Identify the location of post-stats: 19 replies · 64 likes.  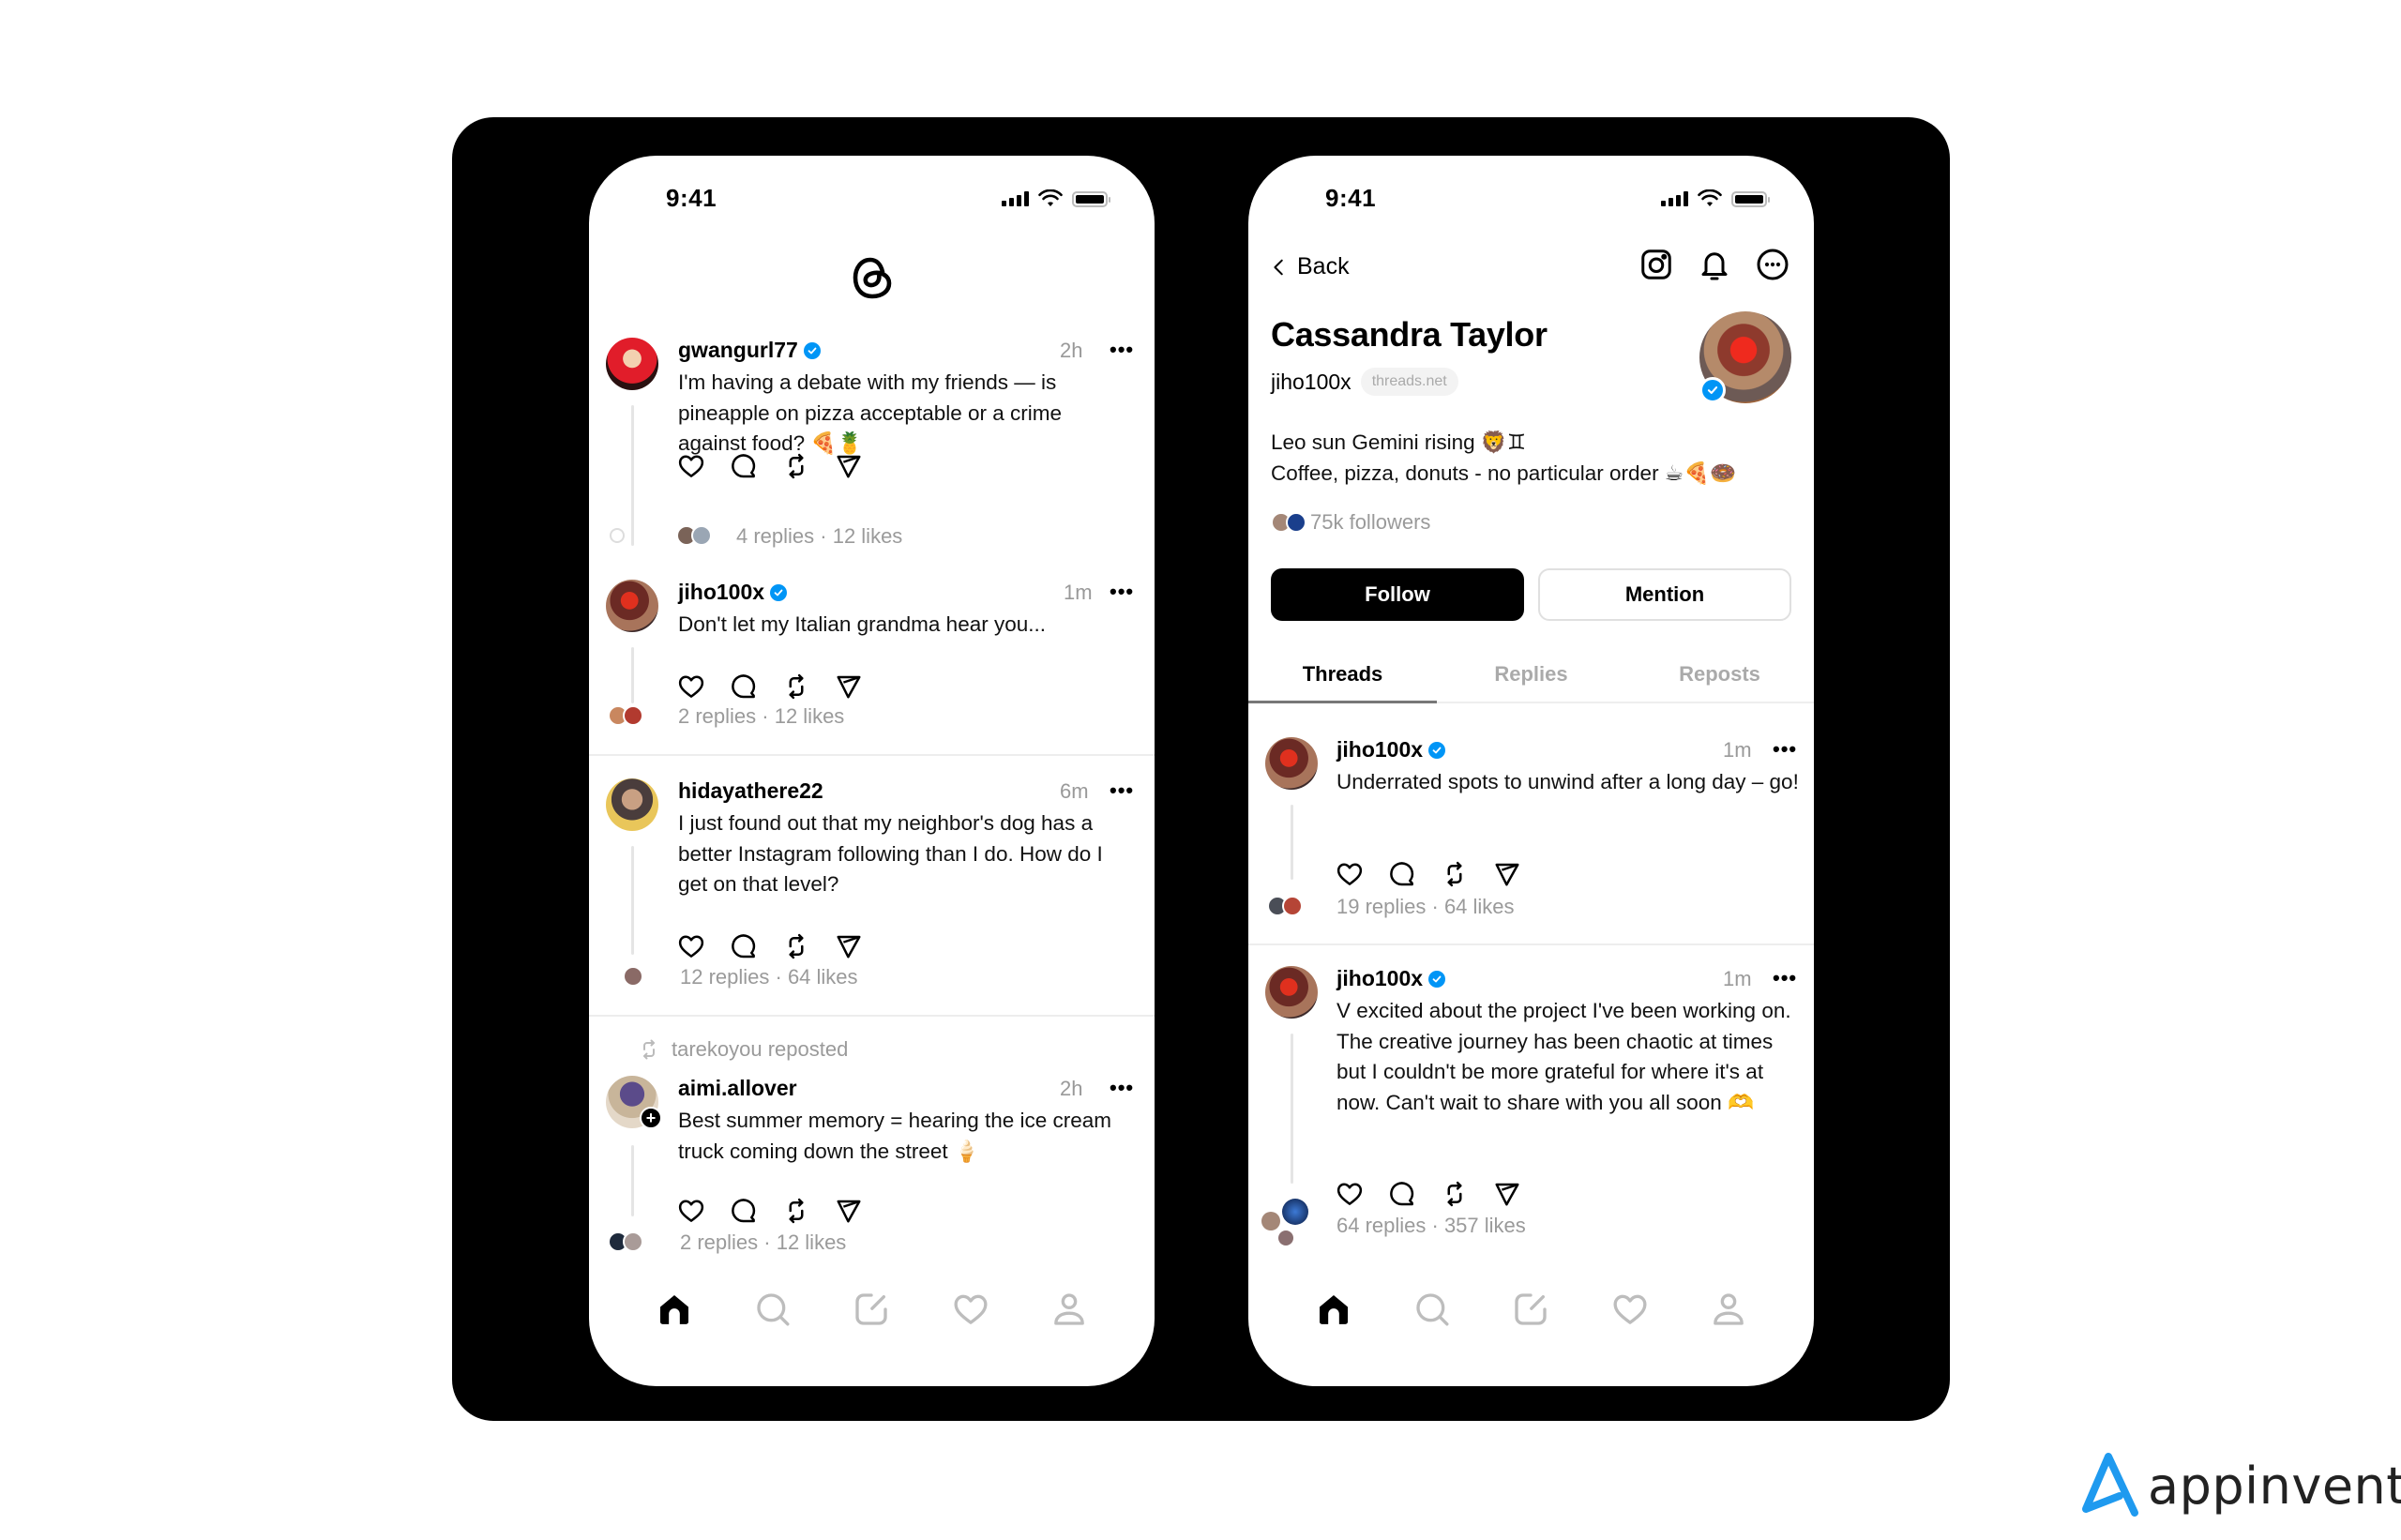
(1425, 907).